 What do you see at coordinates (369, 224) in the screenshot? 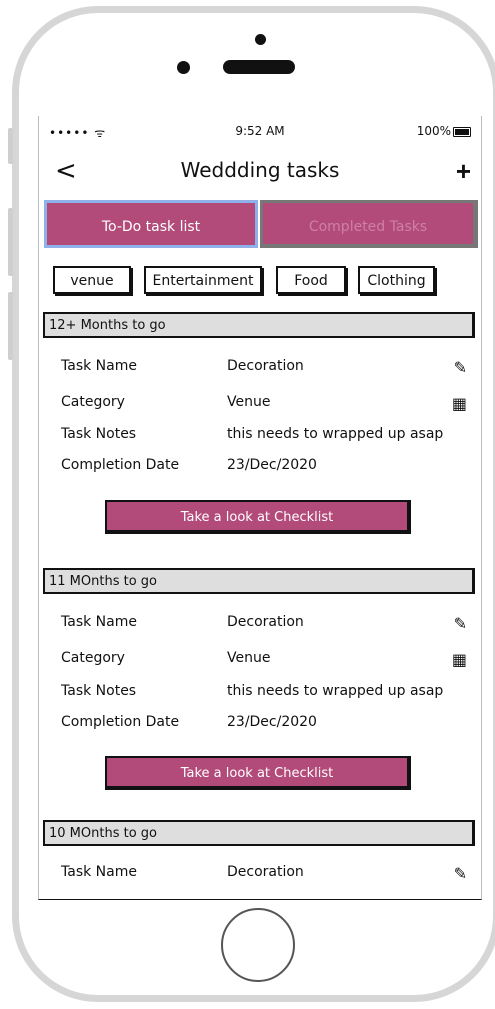
I see `tab-completed: Completed Tasks` at bounding box center [369, 224].